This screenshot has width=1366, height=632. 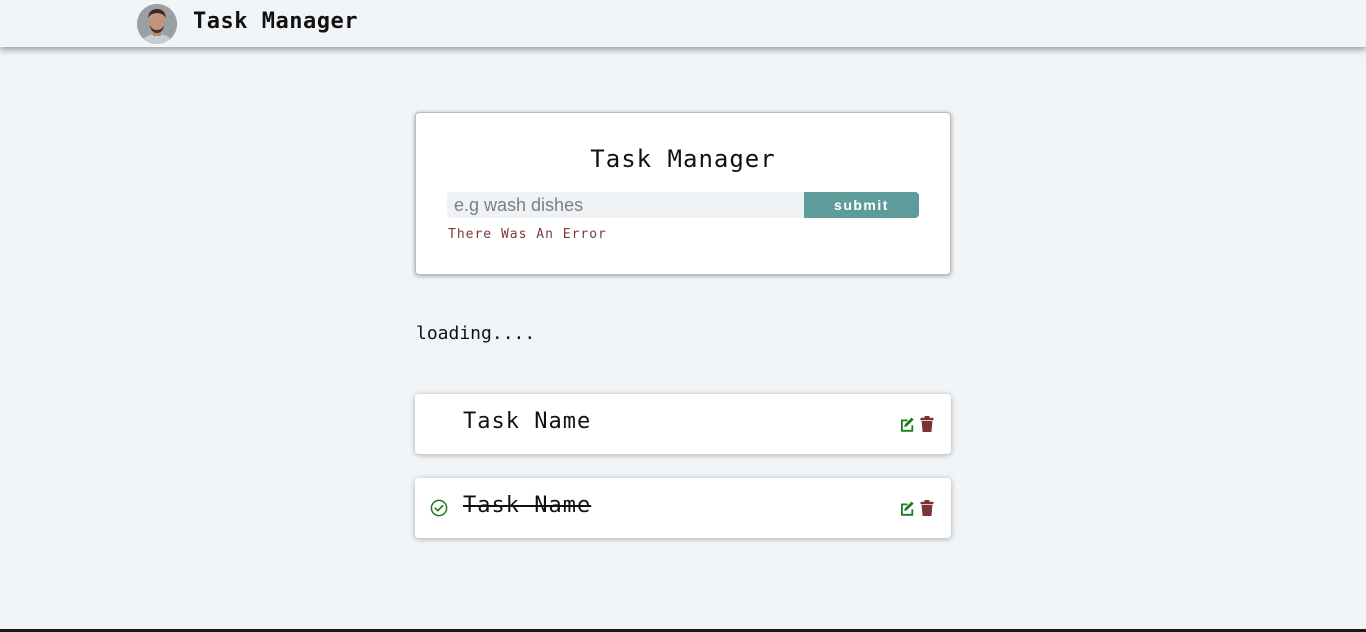 I want to click on app-title: Task Manager, so click(x=275, y=21).